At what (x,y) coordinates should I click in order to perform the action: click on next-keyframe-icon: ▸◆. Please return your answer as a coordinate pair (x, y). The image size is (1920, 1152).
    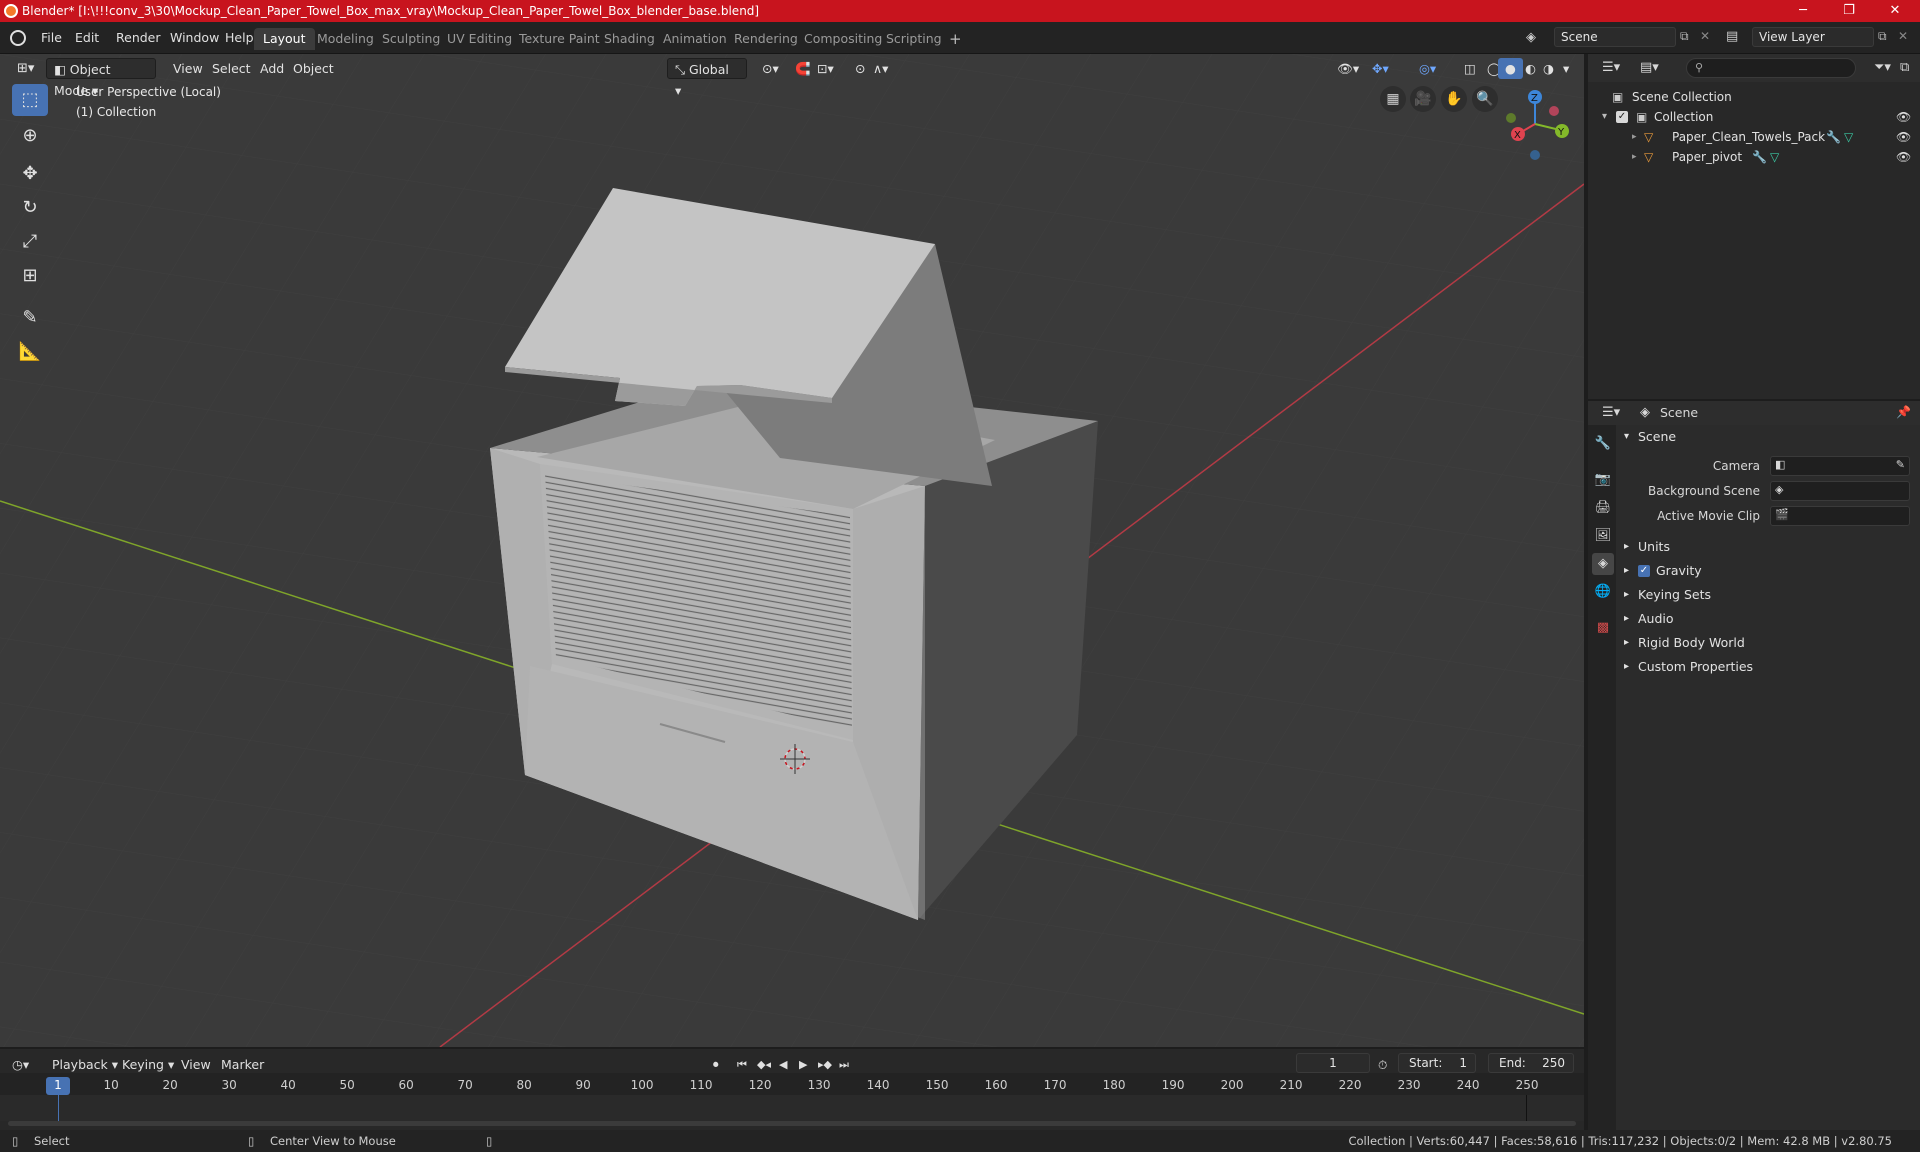
    Looking at the image, I should click on (825, 1065).